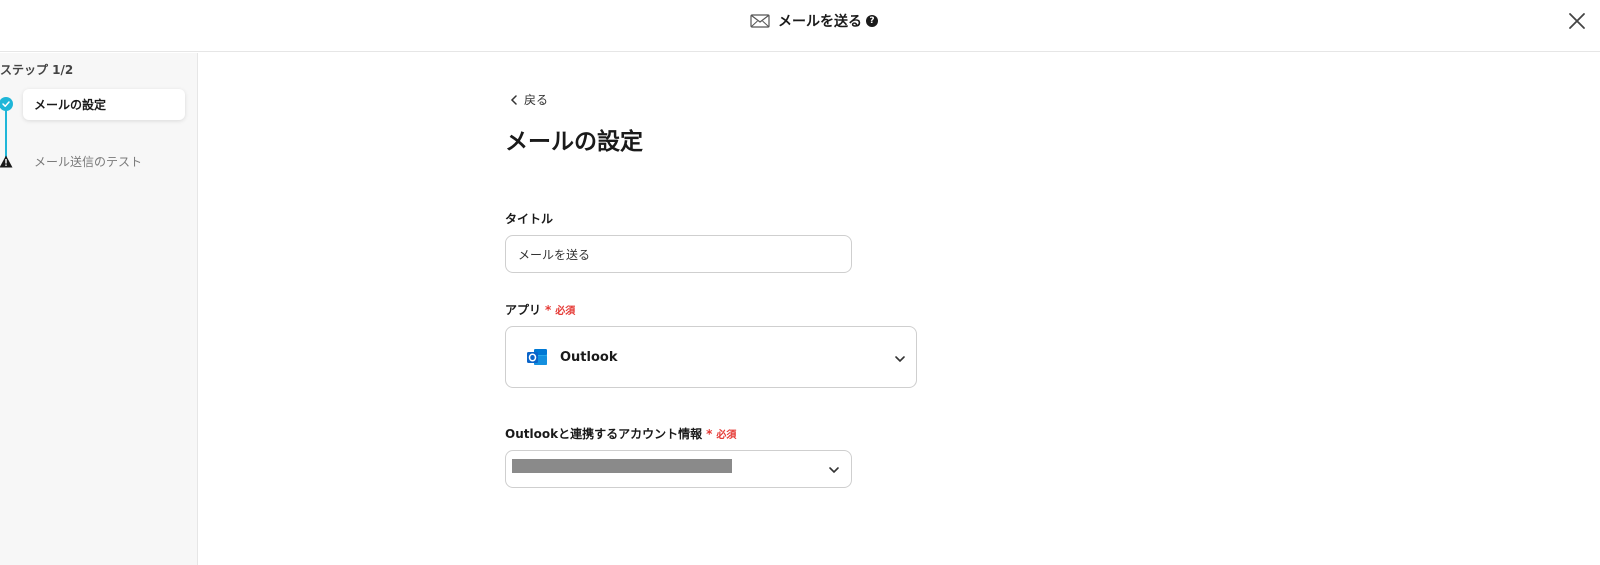 Image resolution: width=1600 pixels, height=565 pixels. I want to click on step-count: ステップ 1/2, so click(37, 70).